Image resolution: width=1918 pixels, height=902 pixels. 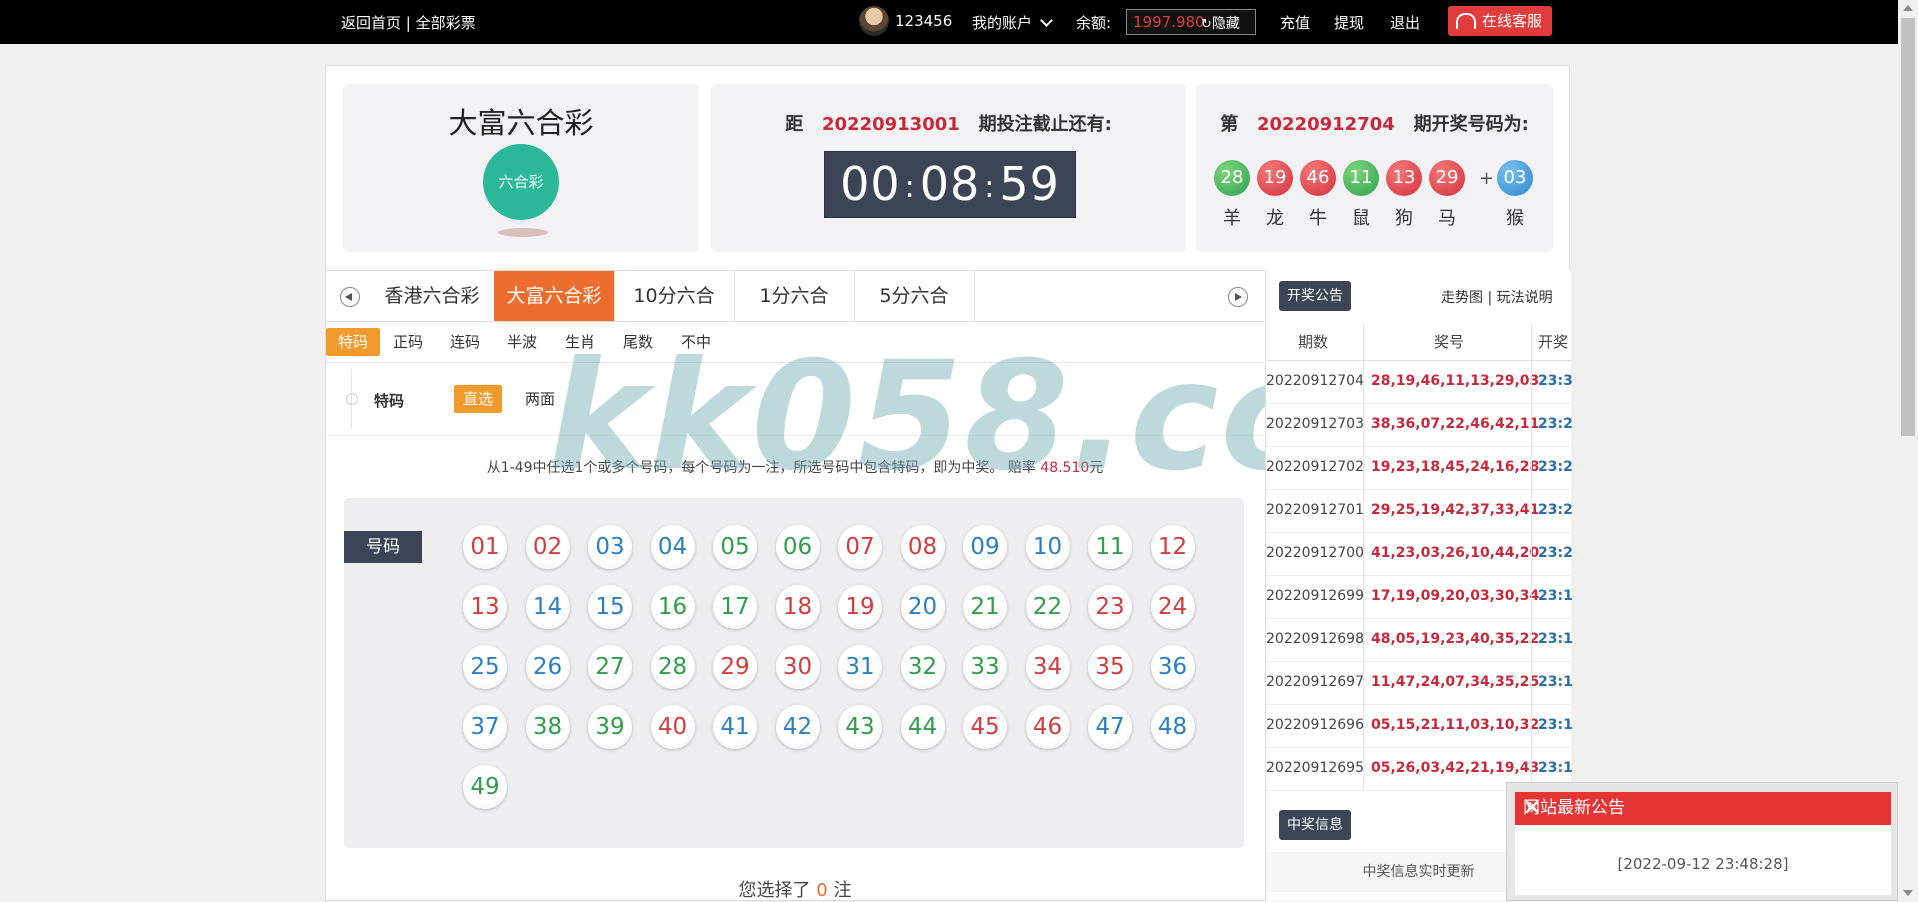 What do you see at coordinates (1172, 607) in the screenshot?
I see `number-ball: 24` at bounding box center [1172, 607].